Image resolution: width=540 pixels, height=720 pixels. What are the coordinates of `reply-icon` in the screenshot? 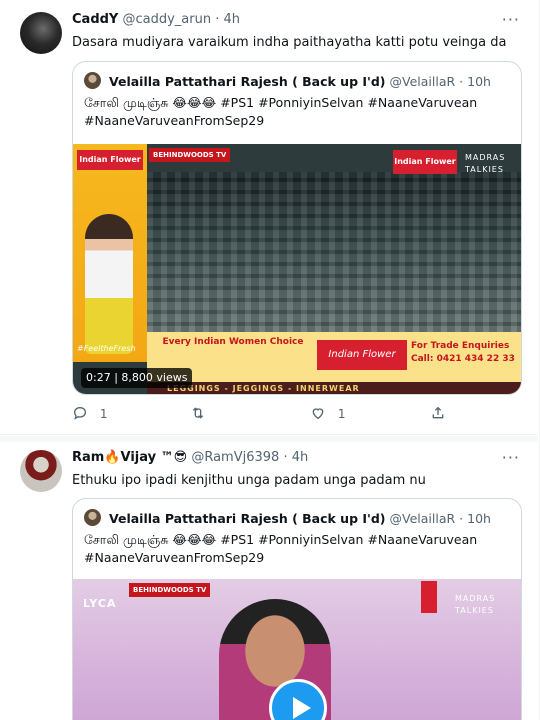 It's located at (80, 413).